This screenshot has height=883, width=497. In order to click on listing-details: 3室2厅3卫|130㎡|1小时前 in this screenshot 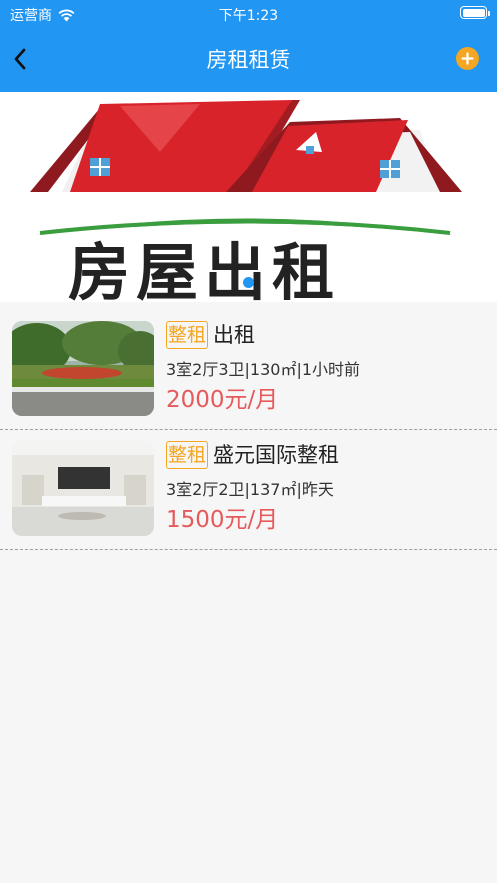, I will do `click(263, 369)`.